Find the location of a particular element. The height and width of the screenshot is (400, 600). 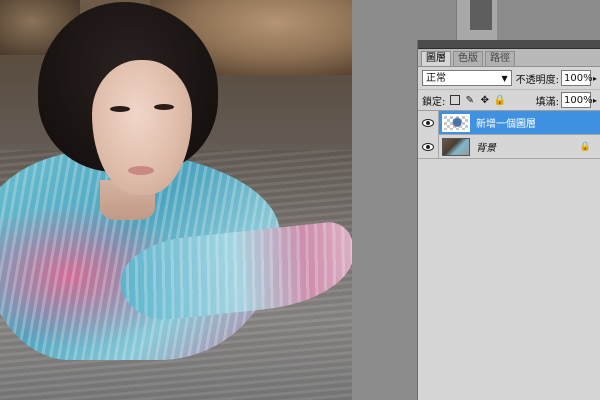

photo-eye-right is located at coordinates (164, 107).